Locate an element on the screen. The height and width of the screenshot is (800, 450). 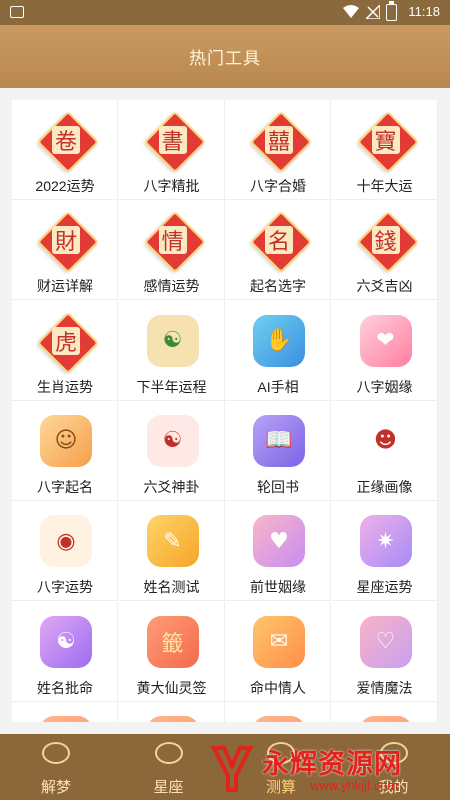
red-diamond-scroll-icon: 卷 is located at coordinates (68, 142).